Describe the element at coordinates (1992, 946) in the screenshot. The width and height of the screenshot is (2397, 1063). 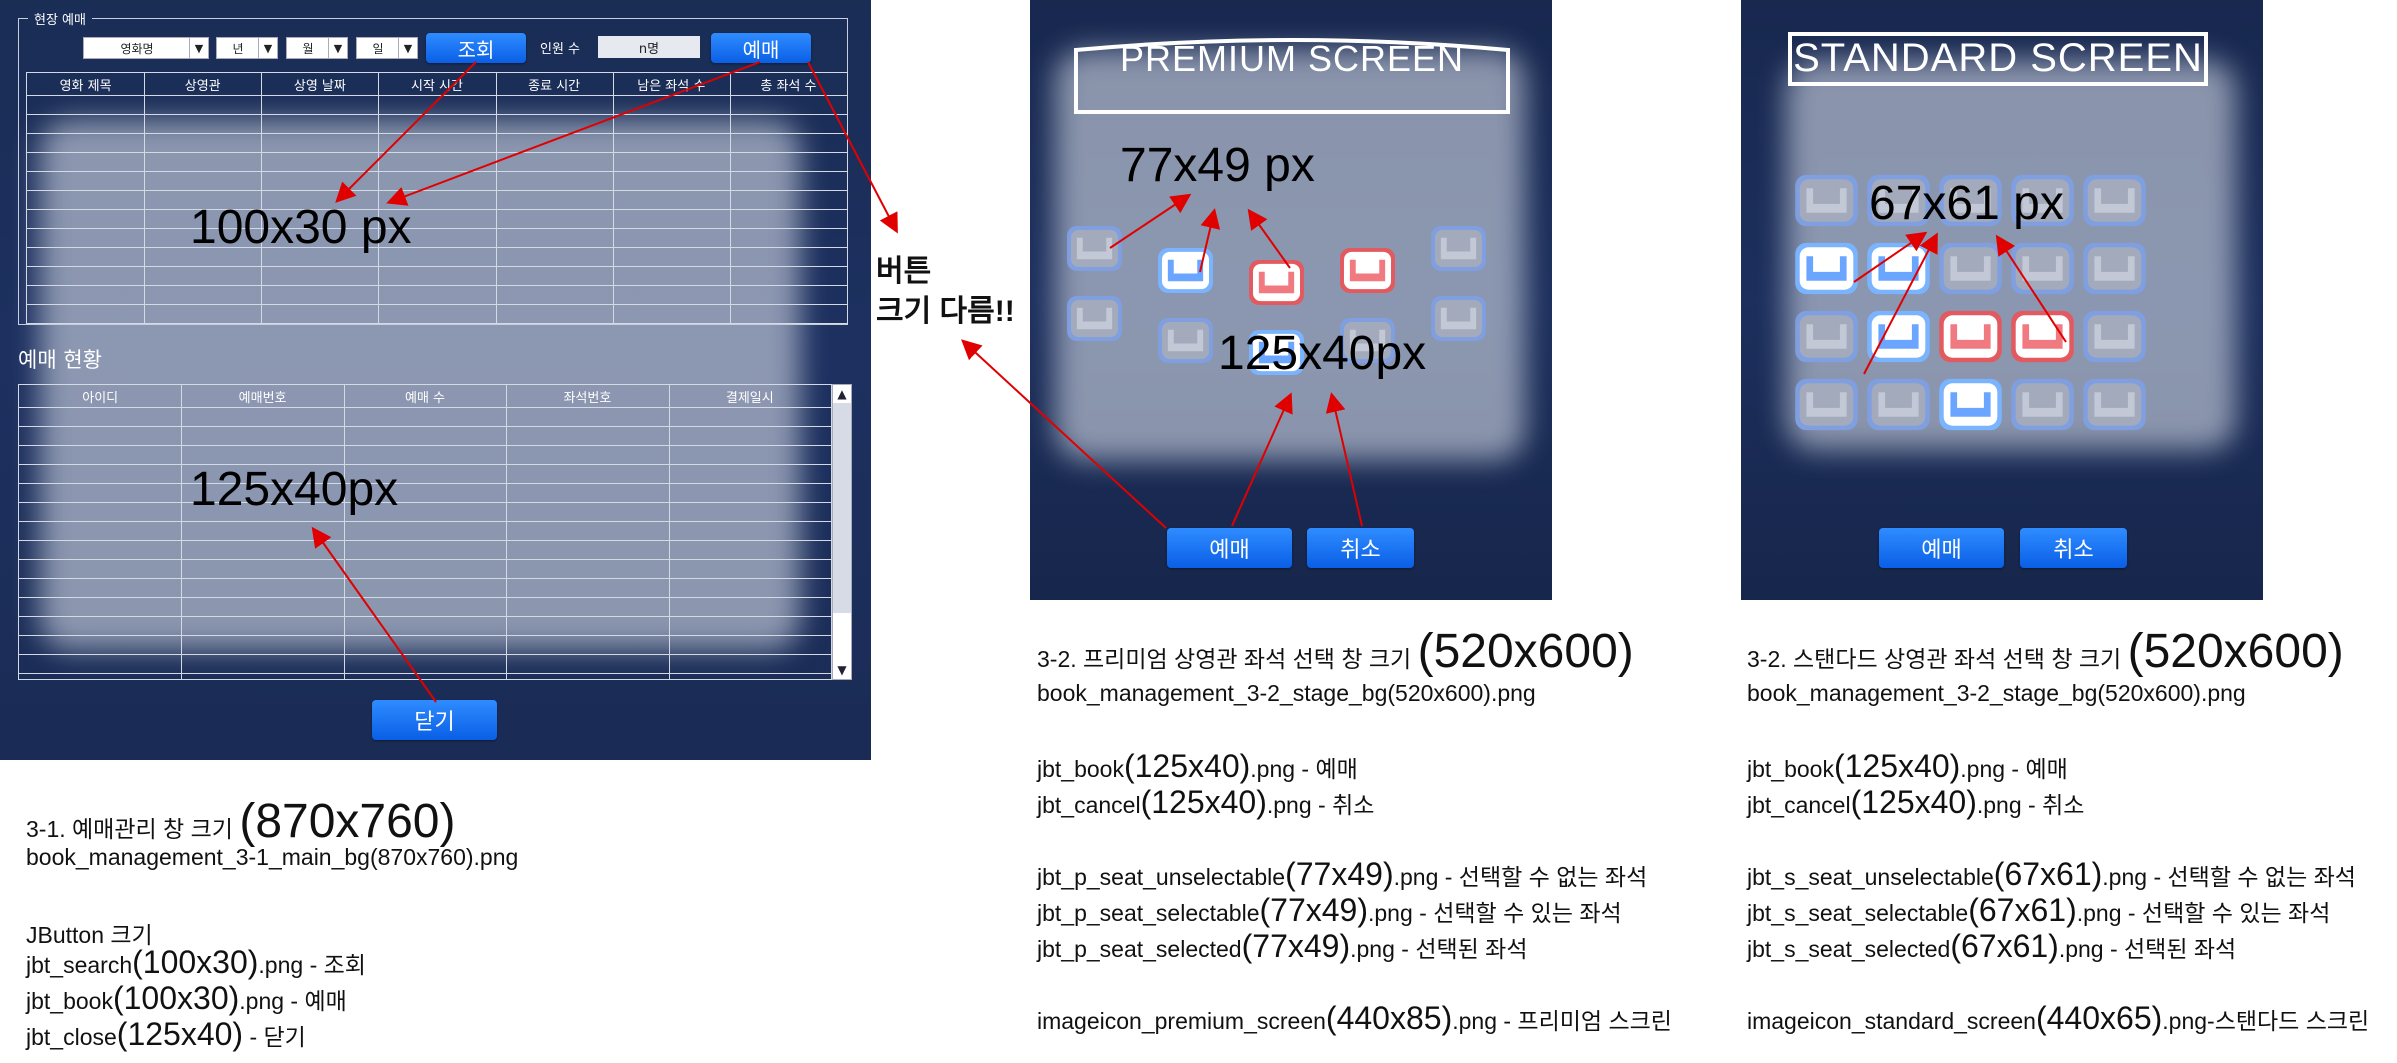
I see `spec-line: jbt_s_seat_selected(67x61).png - 선택된 좌석` at that location.